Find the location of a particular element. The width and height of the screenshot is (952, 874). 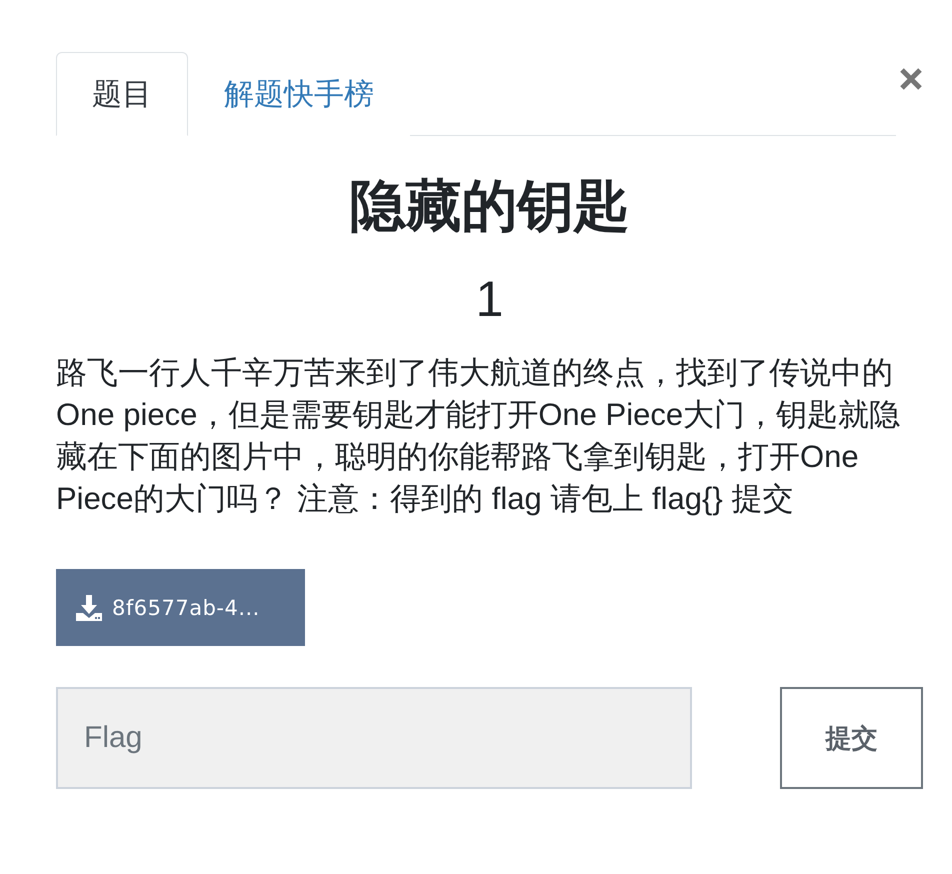

tab: 题目 is located at coordinates (122, 94).